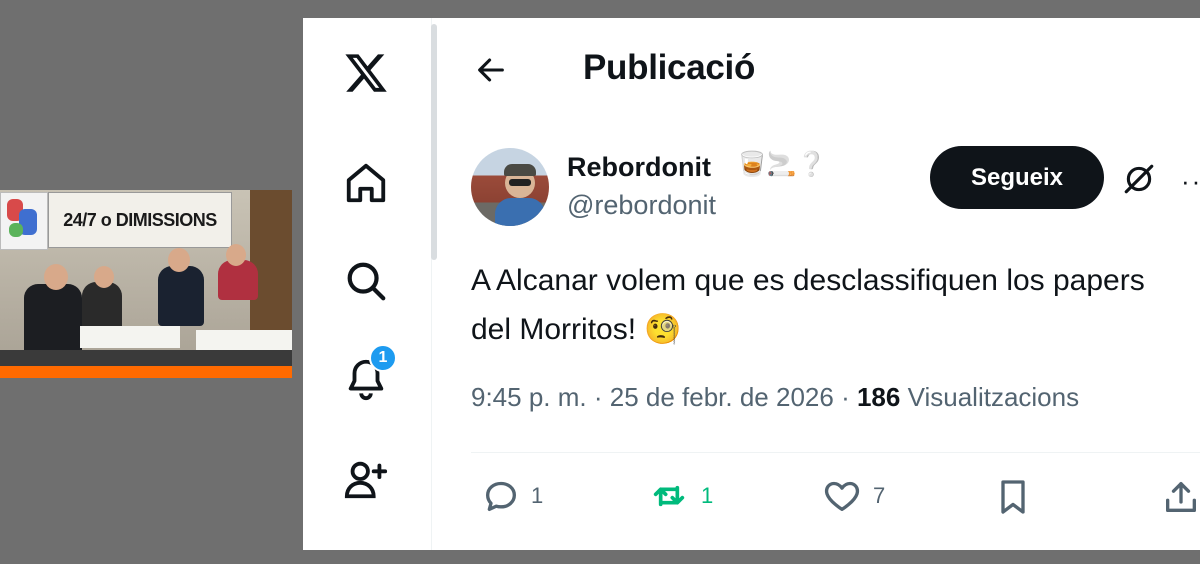 The image size is (1200, 564). I want to click on author-handle: @rebordonit, so click(641, 205).